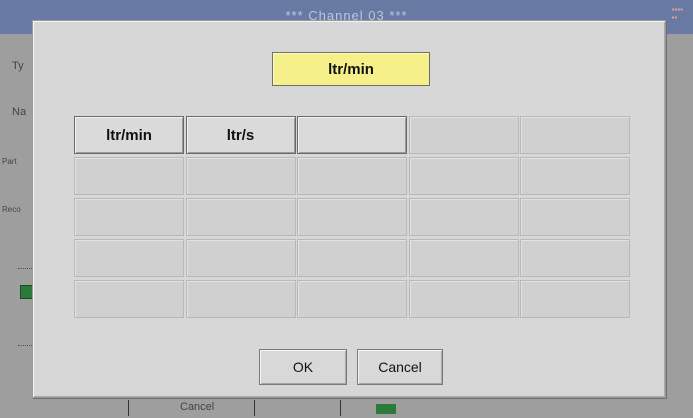  I want to click on background-label-part: Part, so click(9, 161).